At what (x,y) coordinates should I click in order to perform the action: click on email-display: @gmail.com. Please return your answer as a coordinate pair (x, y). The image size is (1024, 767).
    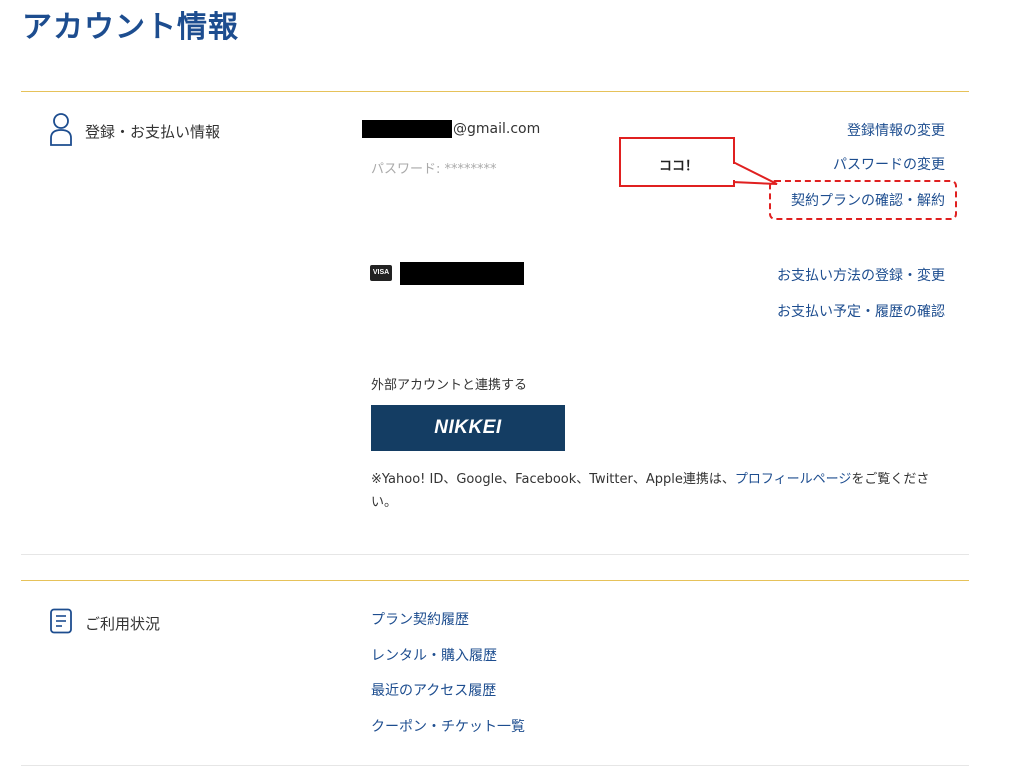
    Looking at the image, I should click on (451, 129).